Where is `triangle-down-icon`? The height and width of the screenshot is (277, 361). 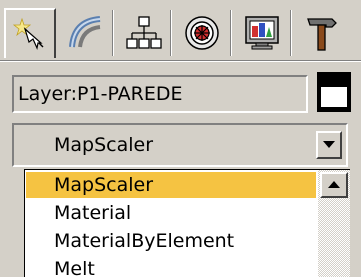 triangle-down-icon is located at coordinates (329, 144).